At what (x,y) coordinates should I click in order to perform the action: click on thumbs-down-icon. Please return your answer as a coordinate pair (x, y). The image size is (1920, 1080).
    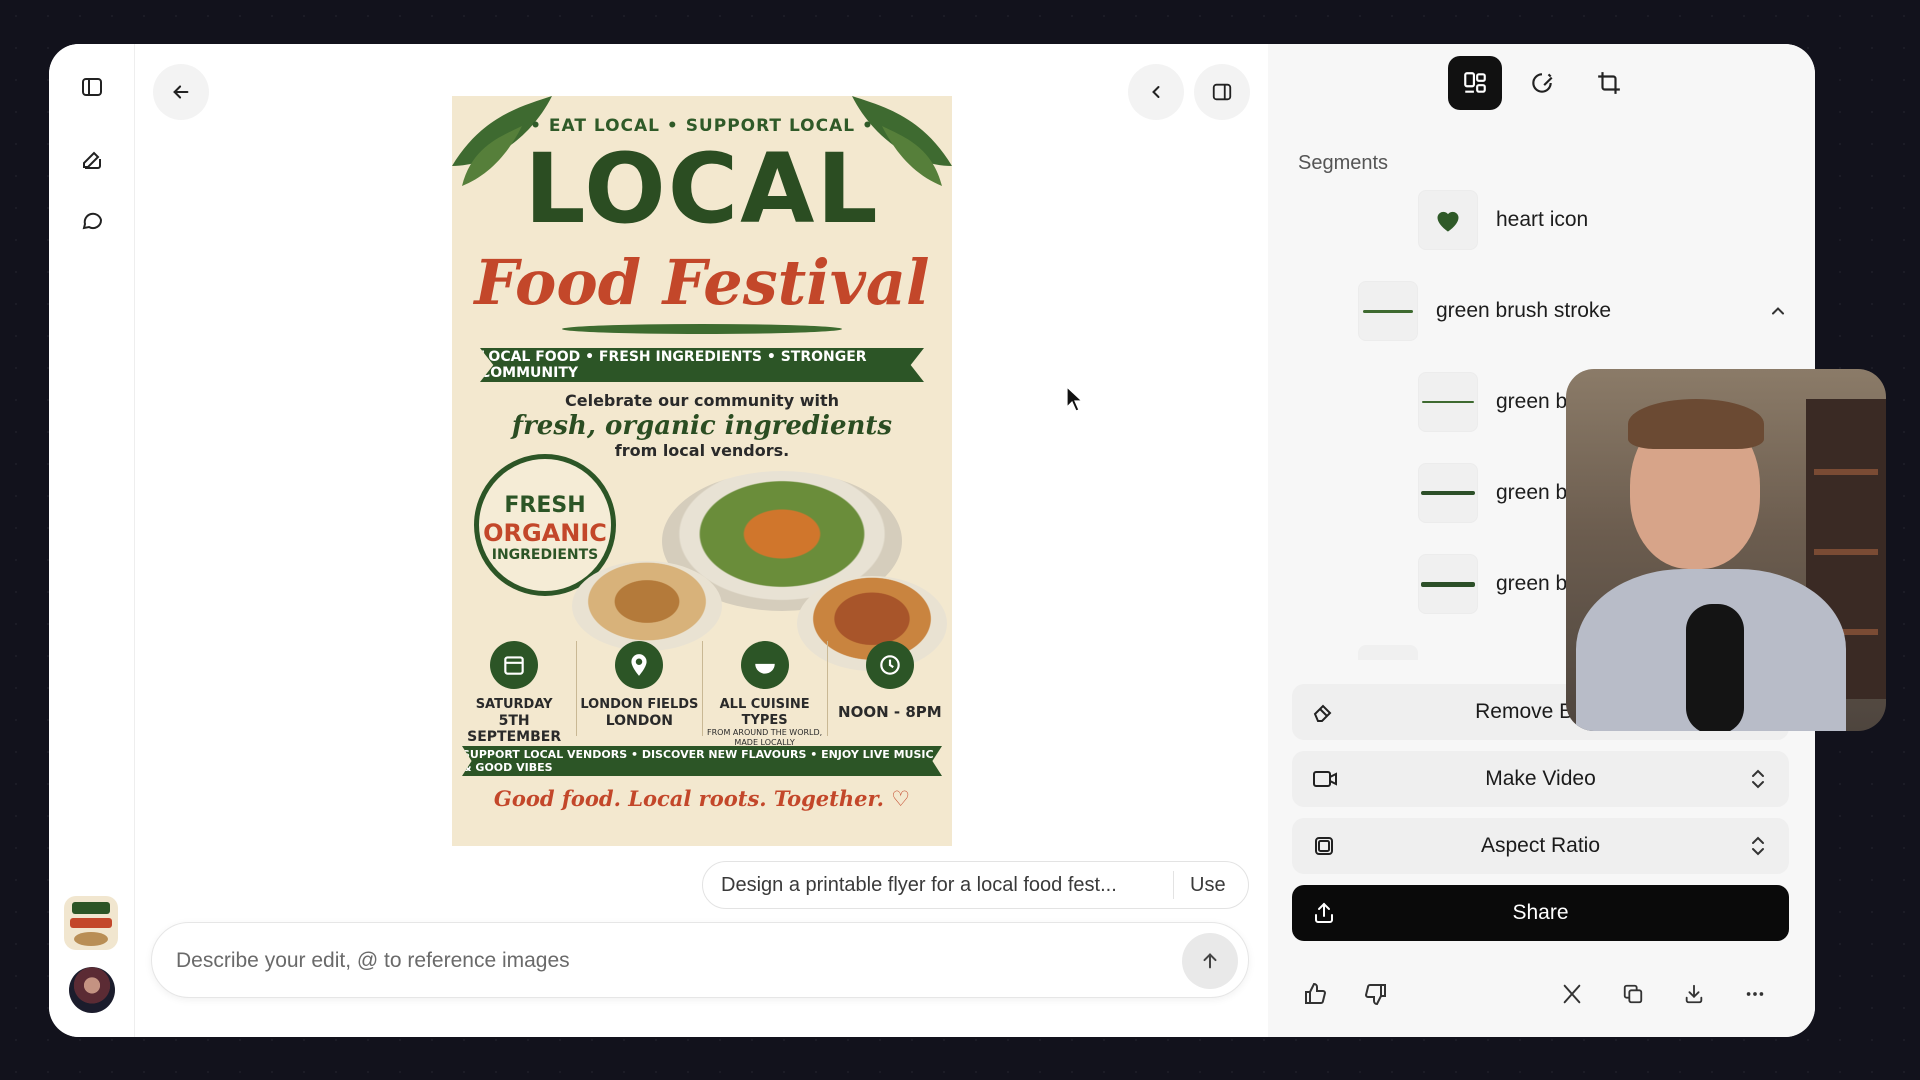
    Looking at the image, I should click on (1375, 995).